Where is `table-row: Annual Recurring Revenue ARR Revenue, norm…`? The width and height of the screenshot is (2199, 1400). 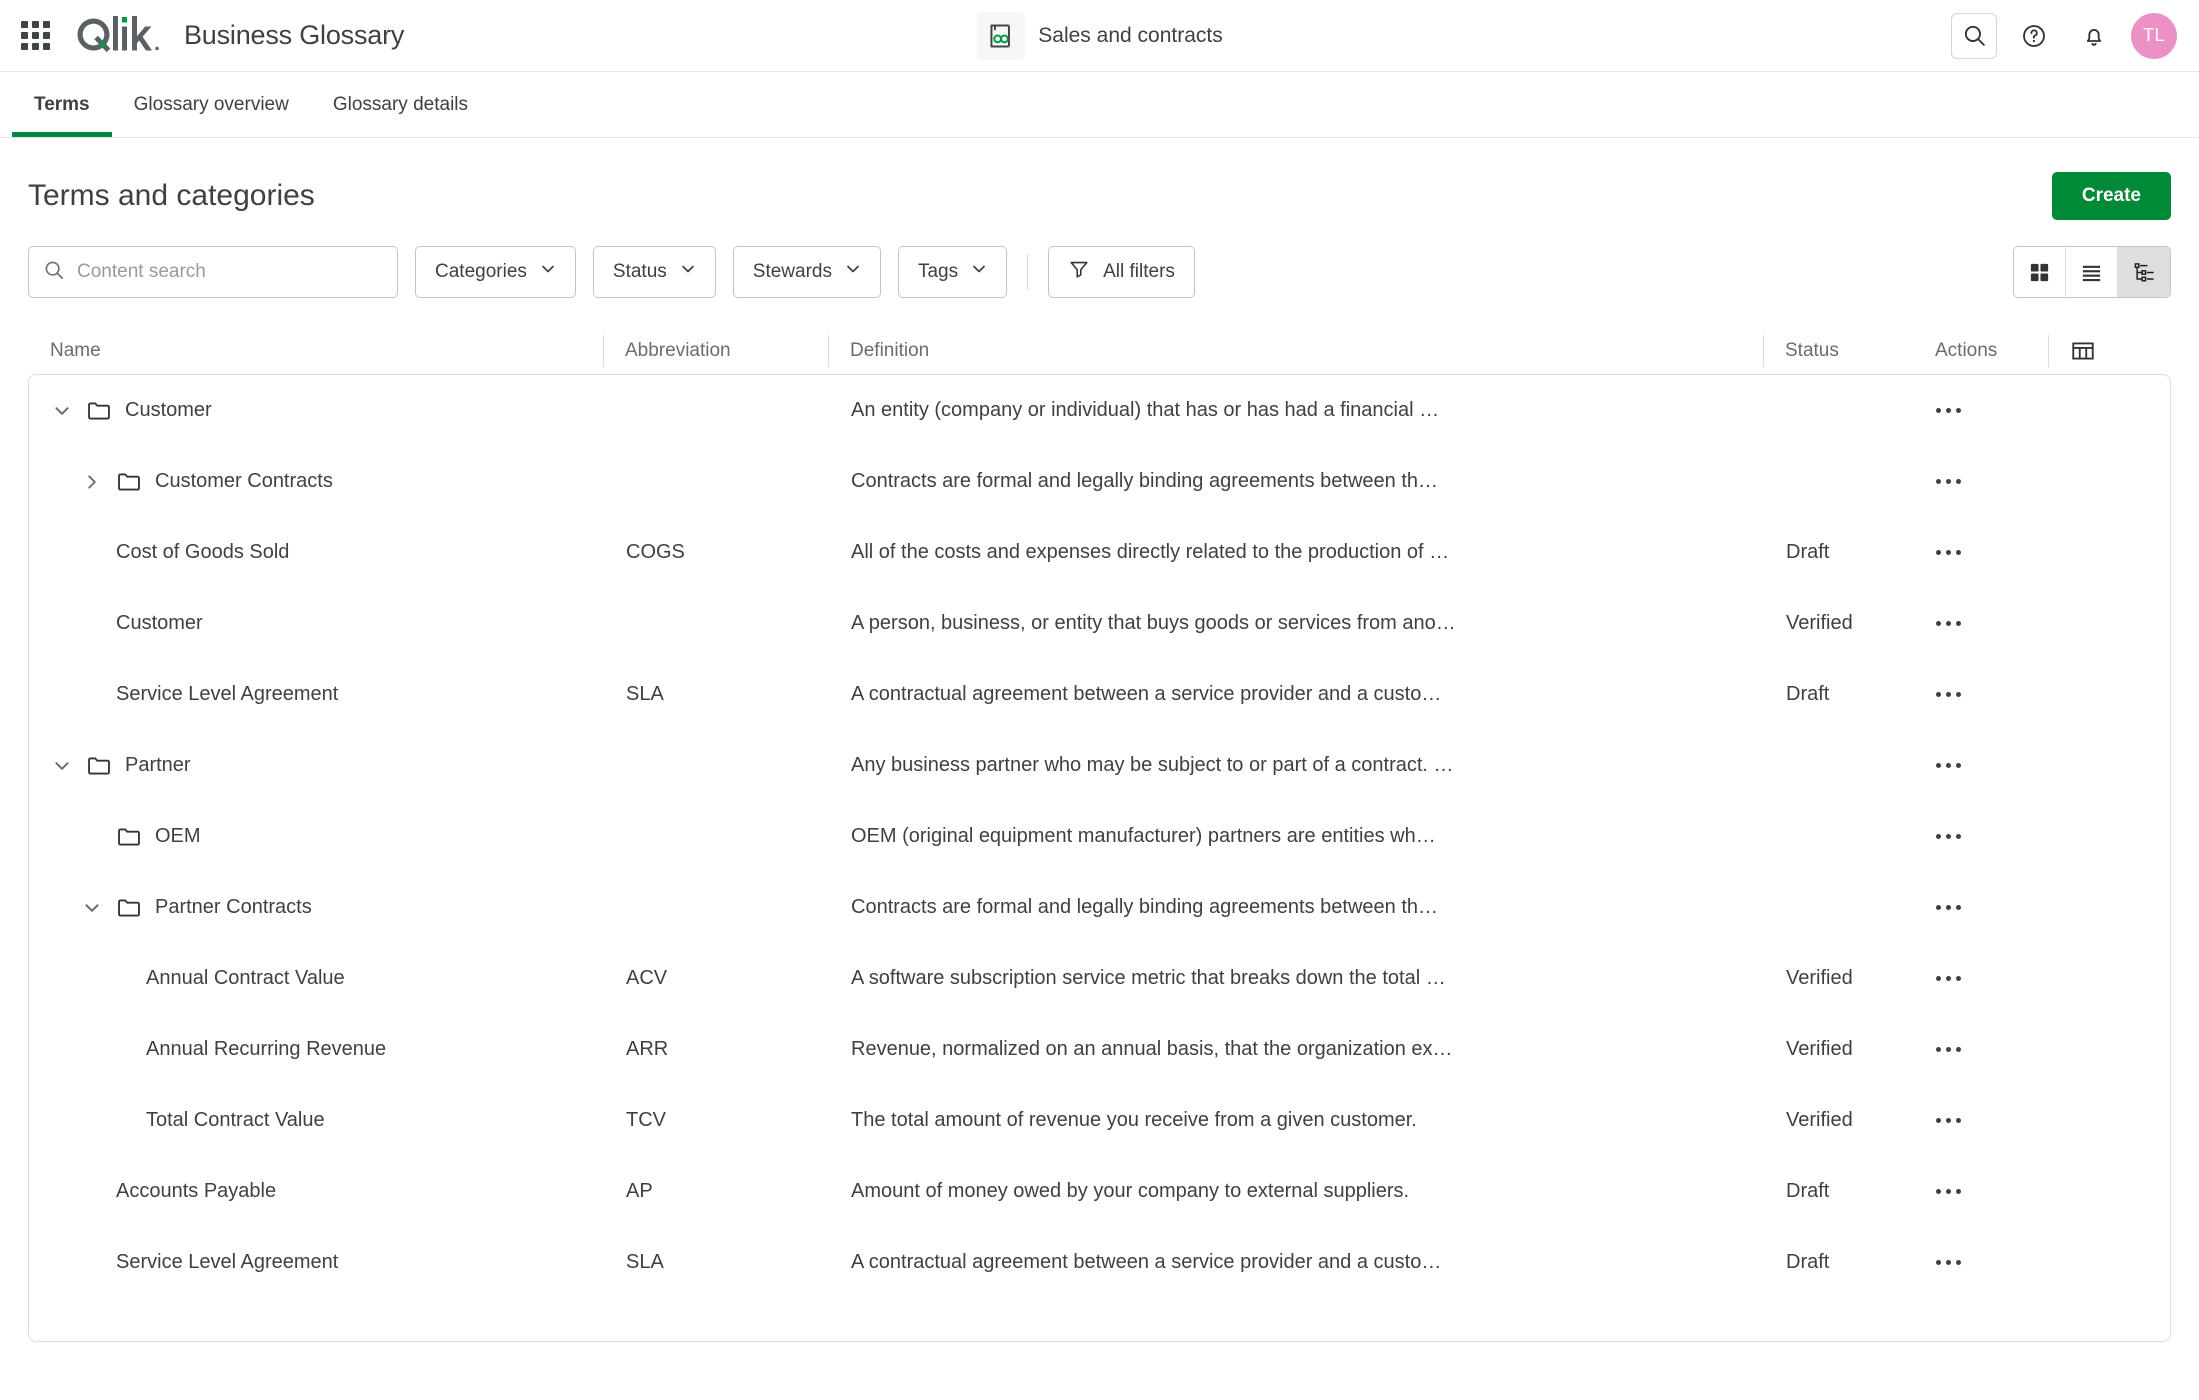 table-row: Annual Recurring Revenue ARR Revenue, norm… is located at coordinates (1099, 1049).